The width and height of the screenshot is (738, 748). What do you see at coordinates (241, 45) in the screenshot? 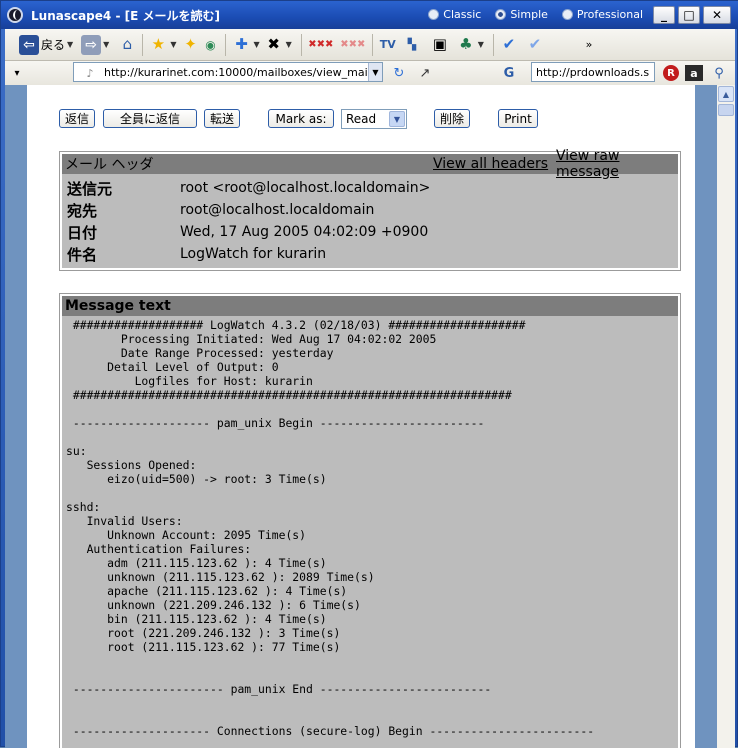
I see `new-tab-plus-icon: ✚` at bounding box center [241, 45].